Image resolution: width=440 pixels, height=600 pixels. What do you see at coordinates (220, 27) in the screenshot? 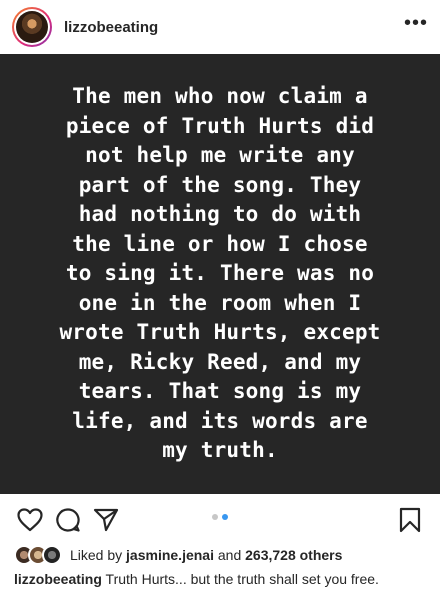
I see `post-header: lizzobeeating •••` at bounding box center [220, 27].